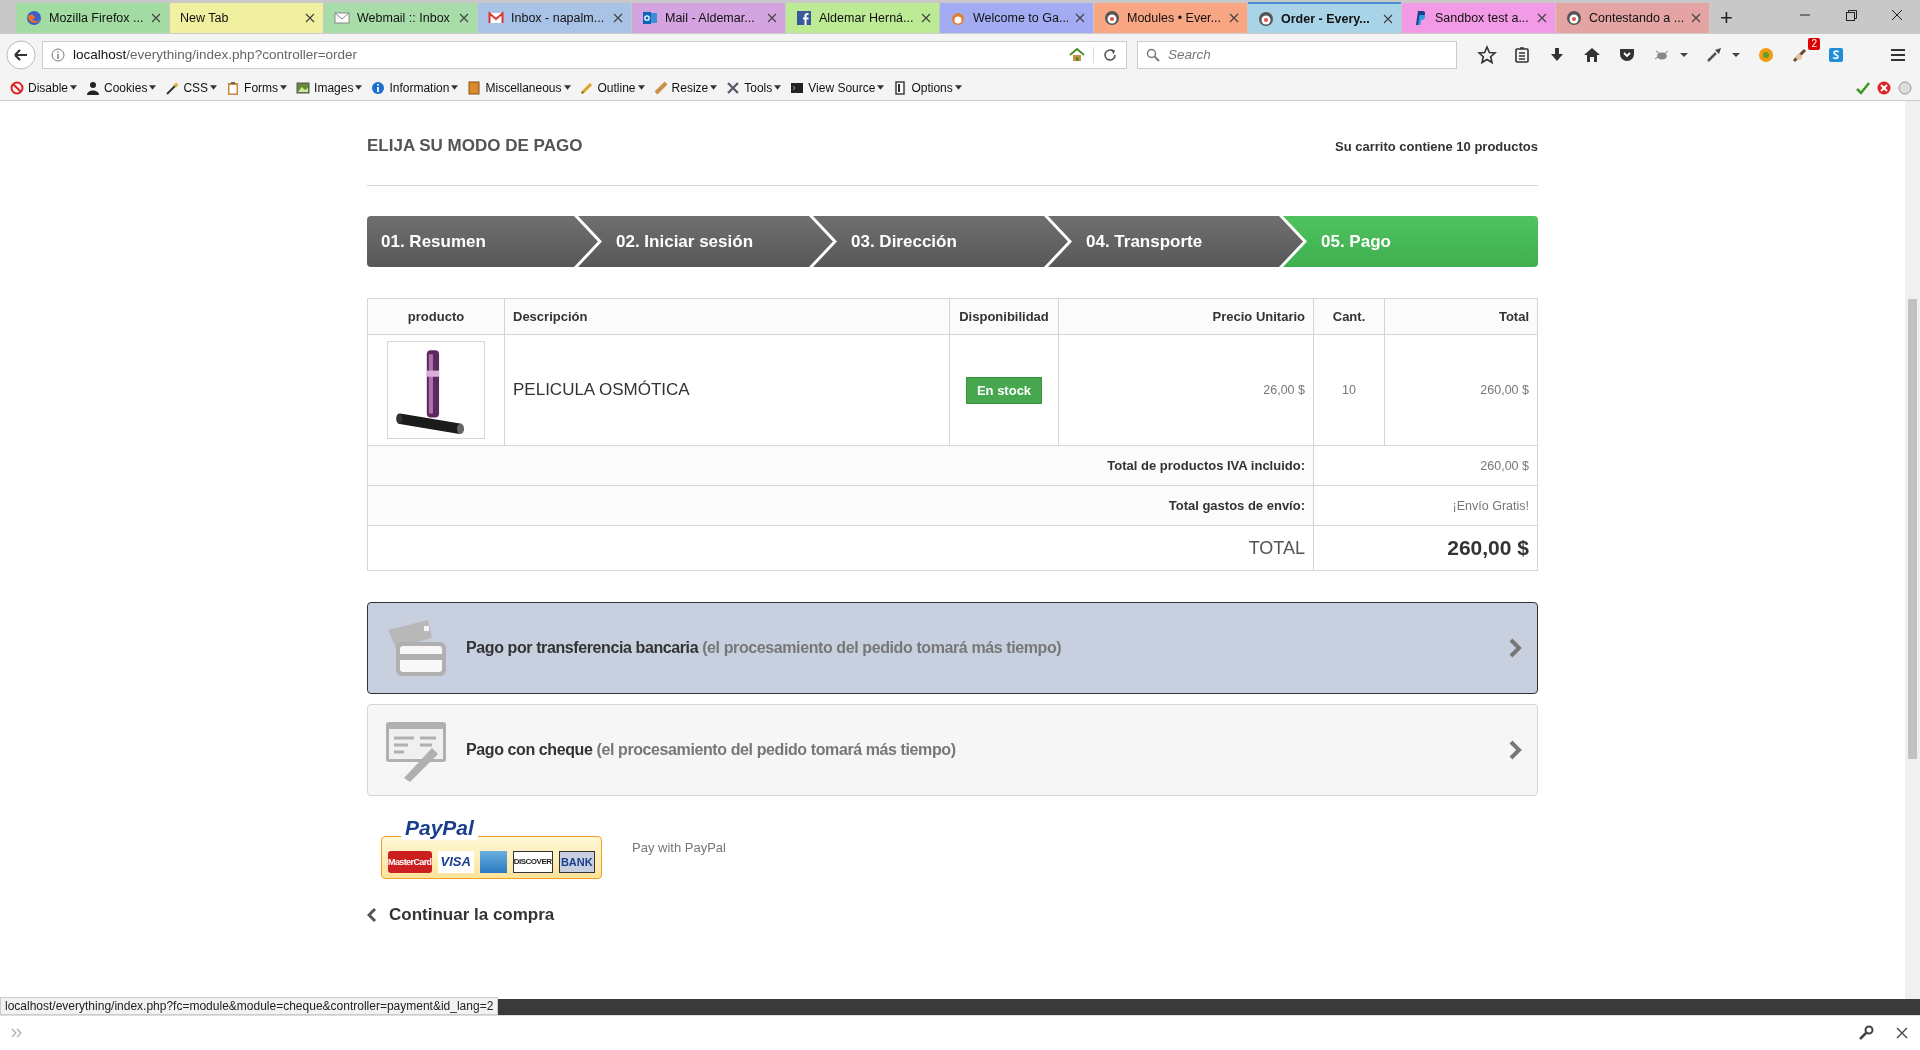 This screenshot has width=1920, height=1050. I want to click on paypal-caption: Pay with PayPal, so click(679, 847).